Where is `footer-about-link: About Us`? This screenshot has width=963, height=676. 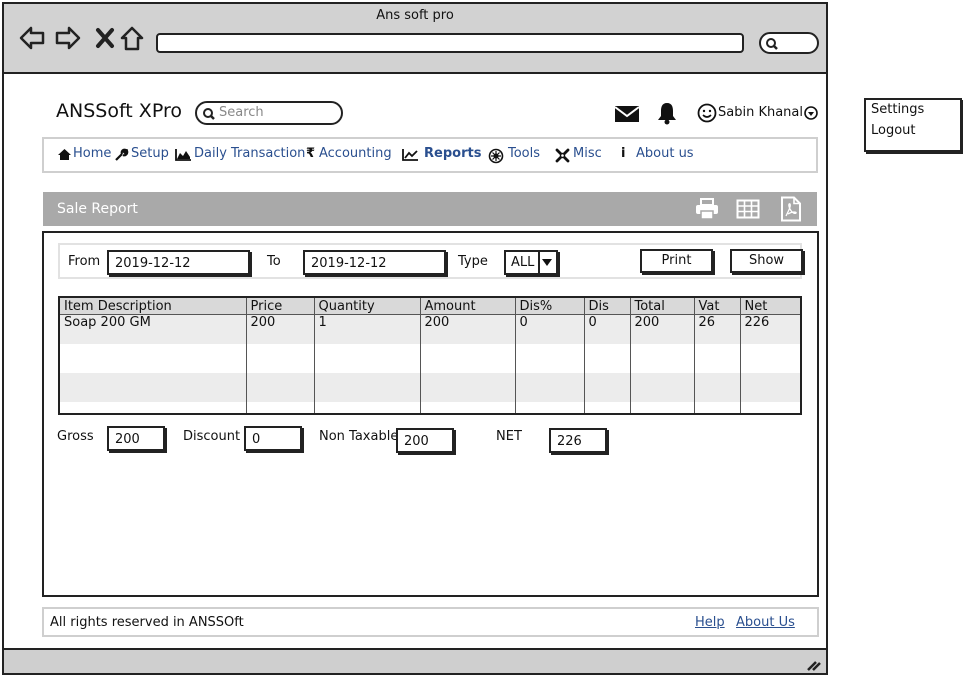
footer-about-link: About Us is located at coordinates (765, 622).